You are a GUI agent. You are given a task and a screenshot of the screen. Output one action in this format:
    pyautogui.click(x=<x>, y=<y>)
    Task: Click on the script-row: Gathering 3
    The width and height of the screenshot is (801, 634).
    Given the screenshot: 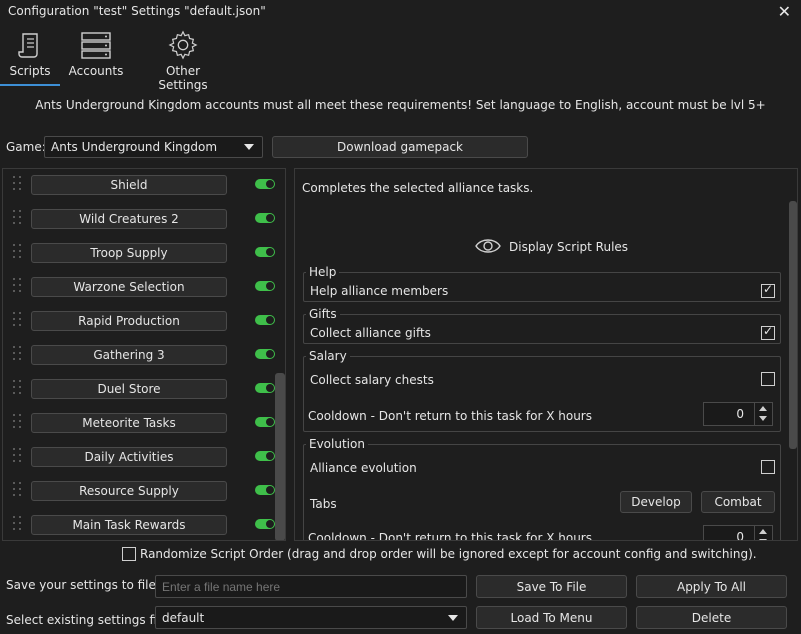 What is the action you would take?
    pyautogui.click(x=139, y=356)
    